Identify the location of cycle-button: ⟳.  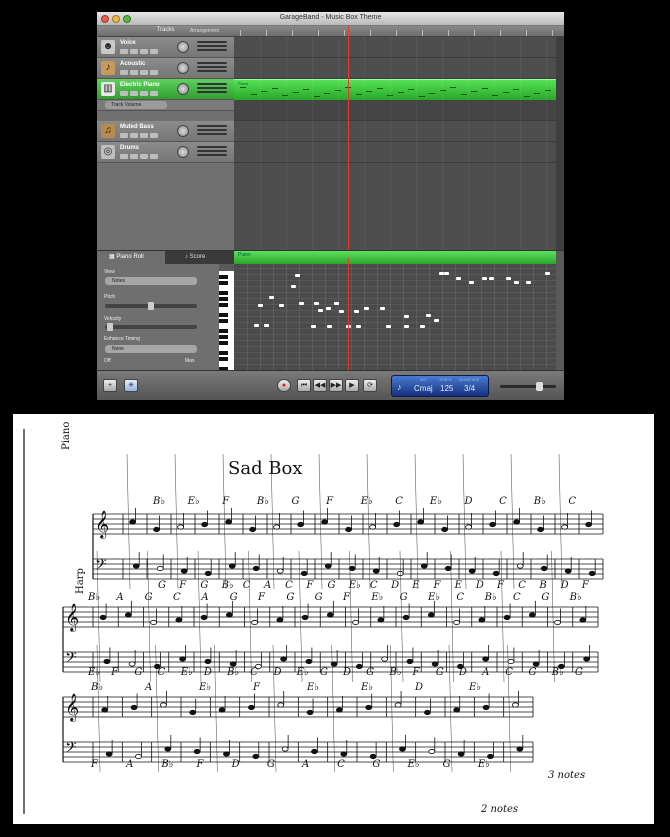
(370, 385).